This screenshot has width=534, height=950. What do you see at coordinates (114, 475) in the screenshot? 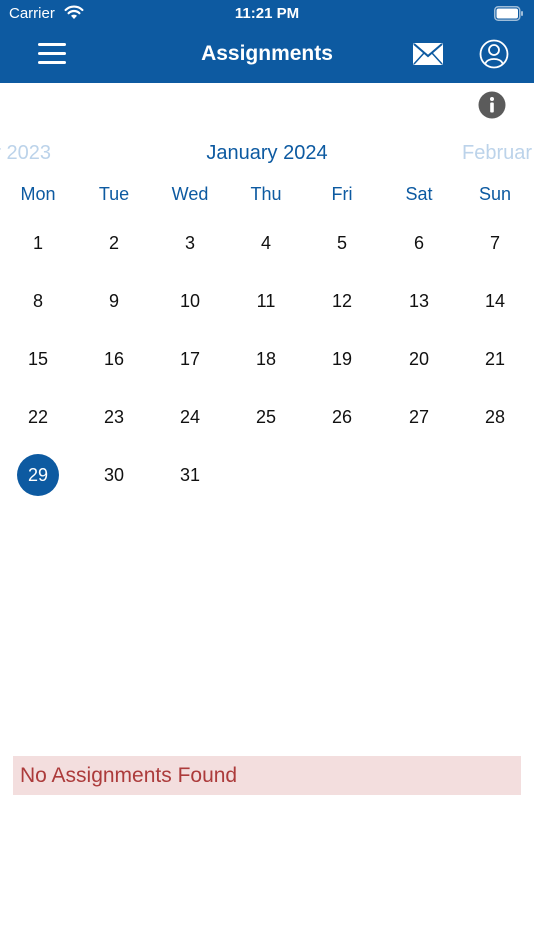
I see `calendar-day: 30` at bounding box center [114, 475].